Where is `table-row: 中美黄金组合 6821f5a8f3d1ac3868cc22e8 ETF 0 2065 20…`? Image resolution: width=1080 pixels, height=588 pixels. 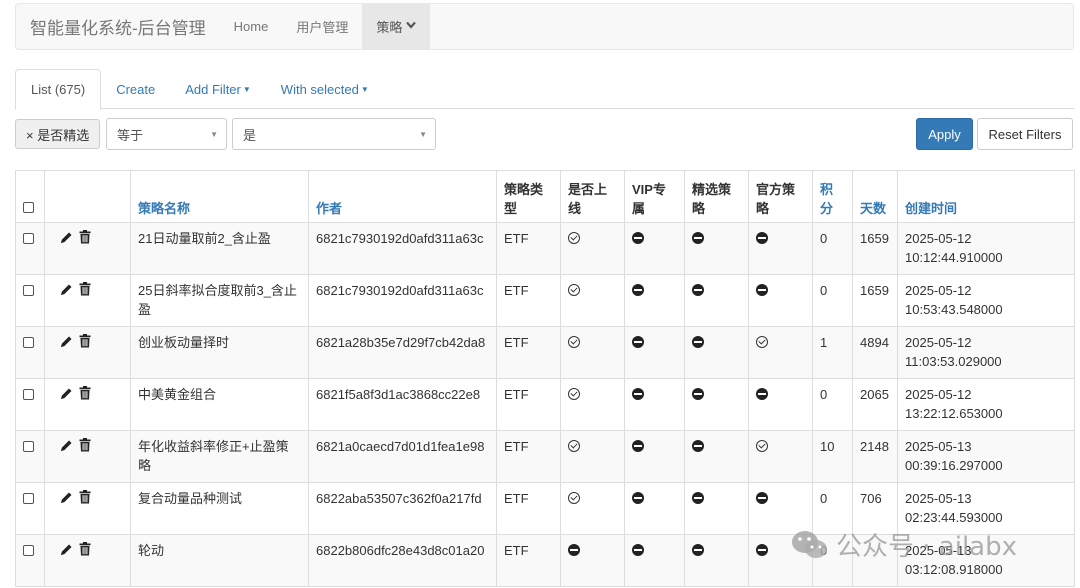
table-row: 中美黄金组合 6821f5a8f3d1ac3868cc22e8 ETF 0 2065 20… is located at coordinates (545, 404).